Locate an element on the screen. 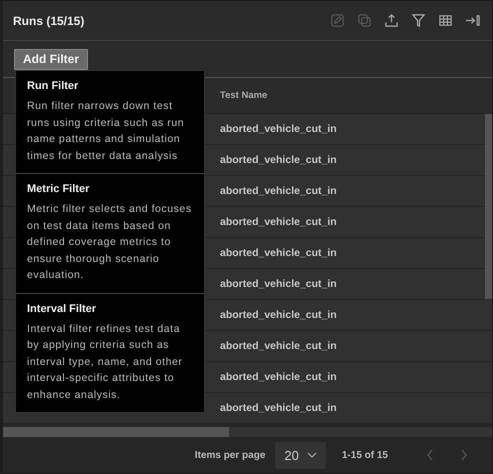 This screenshot has height=474, width=493. filter-menu-item: Run Filter Run filter narrows down test runs using criteria such as run name patterns and simulation times for better data analysis is located at coordinates (110, 122).